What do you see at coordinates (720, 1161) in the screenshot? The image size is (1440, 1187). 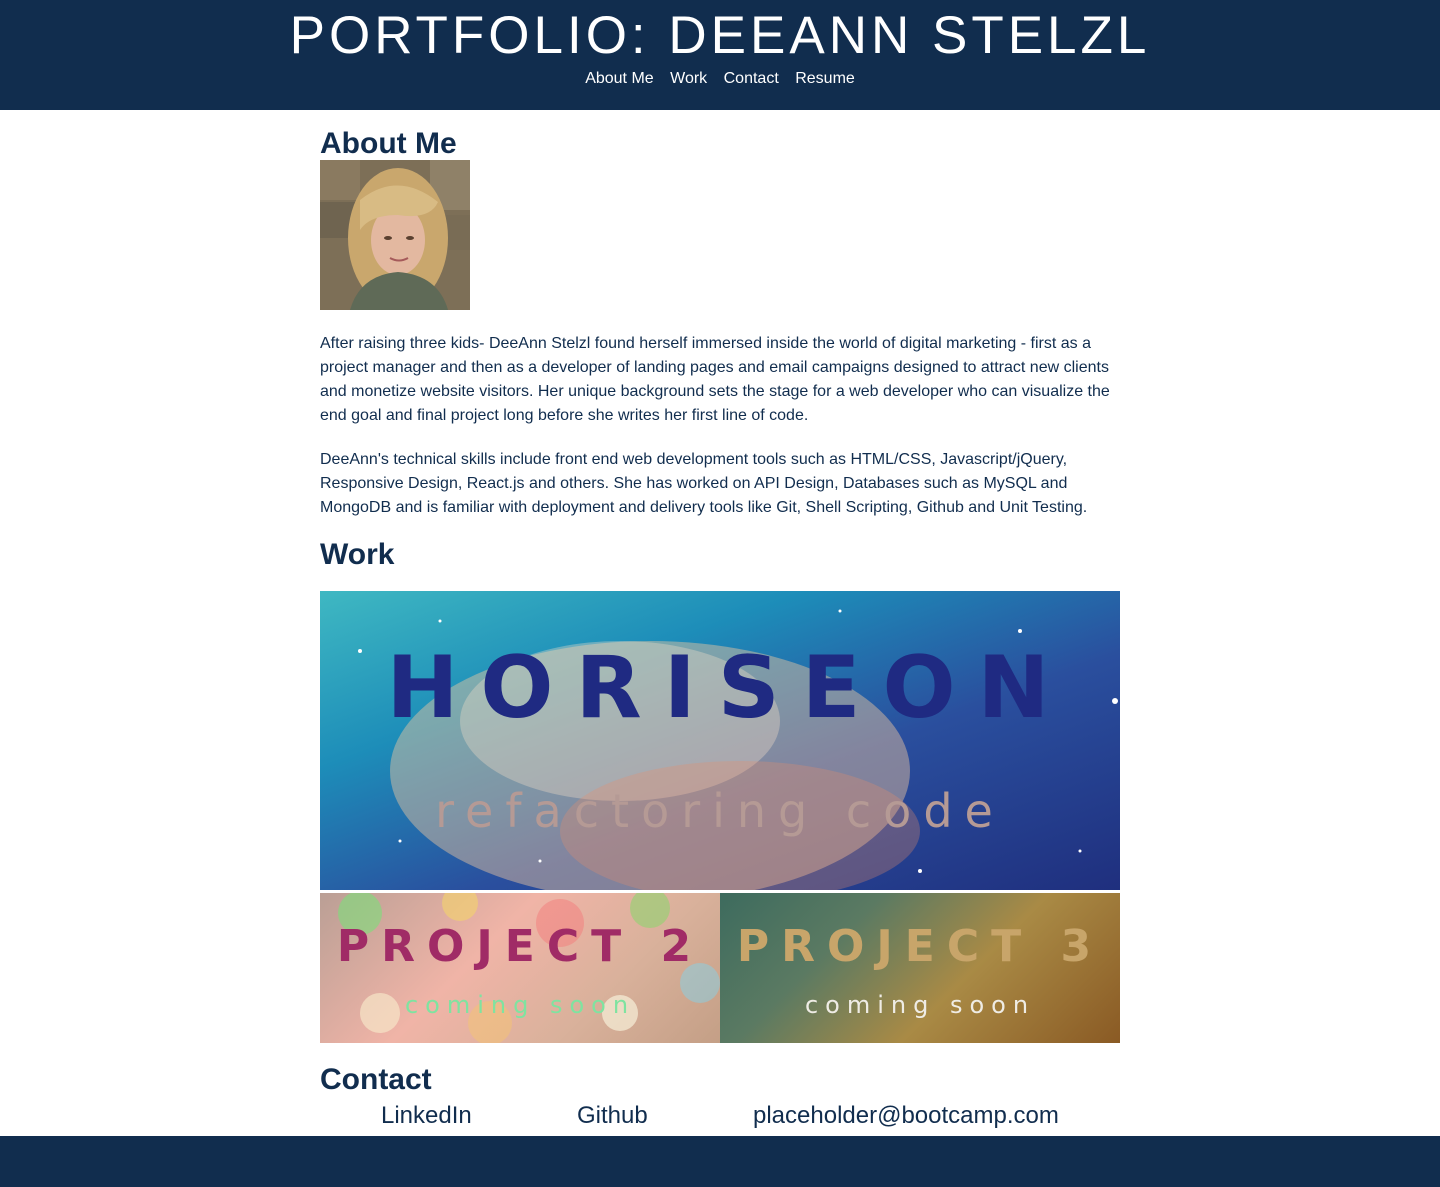 I see `site-footer` at bounding box center [720, 1161].